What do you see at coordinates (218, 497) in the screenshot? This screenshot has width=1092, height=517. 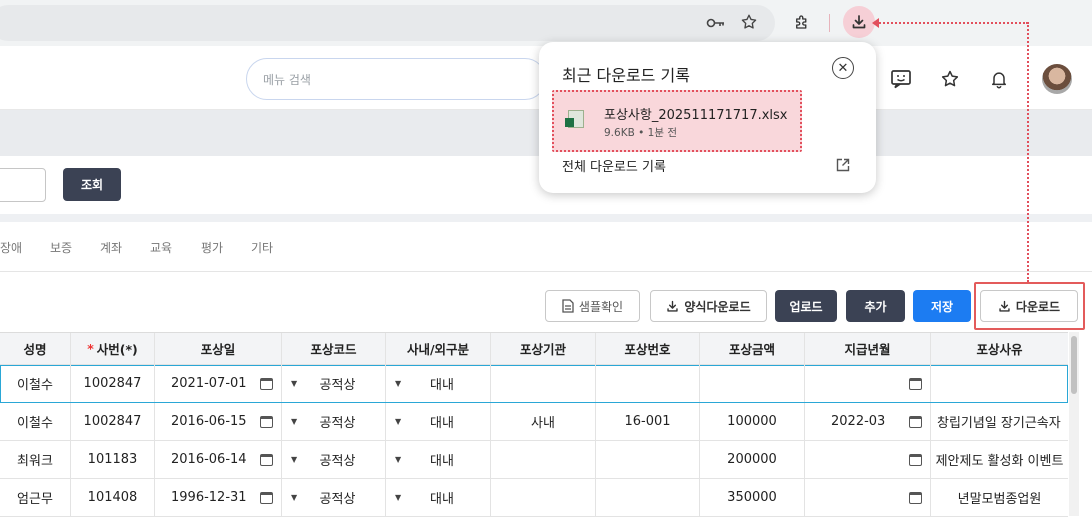 I see `table-cell: 1996-12-31` at bounding box center [218, 497].